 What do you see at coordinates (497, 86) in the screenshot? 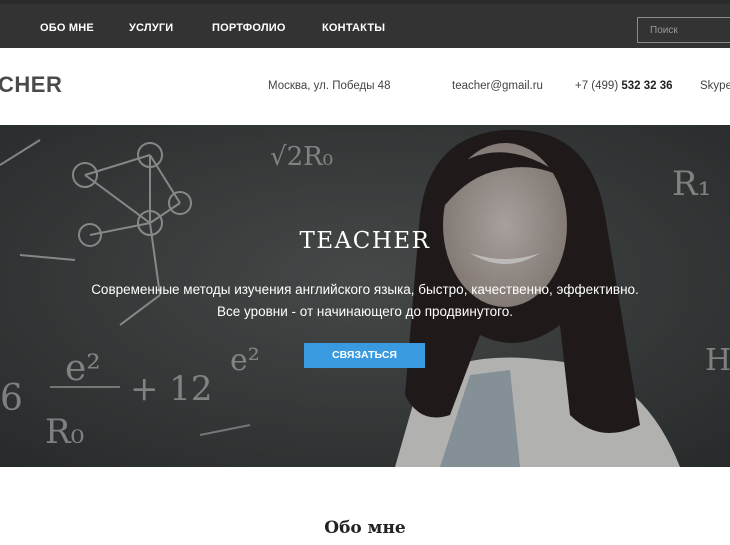
I see `email-link: teacher@gmail.ru` at bounding box center [497, 86].